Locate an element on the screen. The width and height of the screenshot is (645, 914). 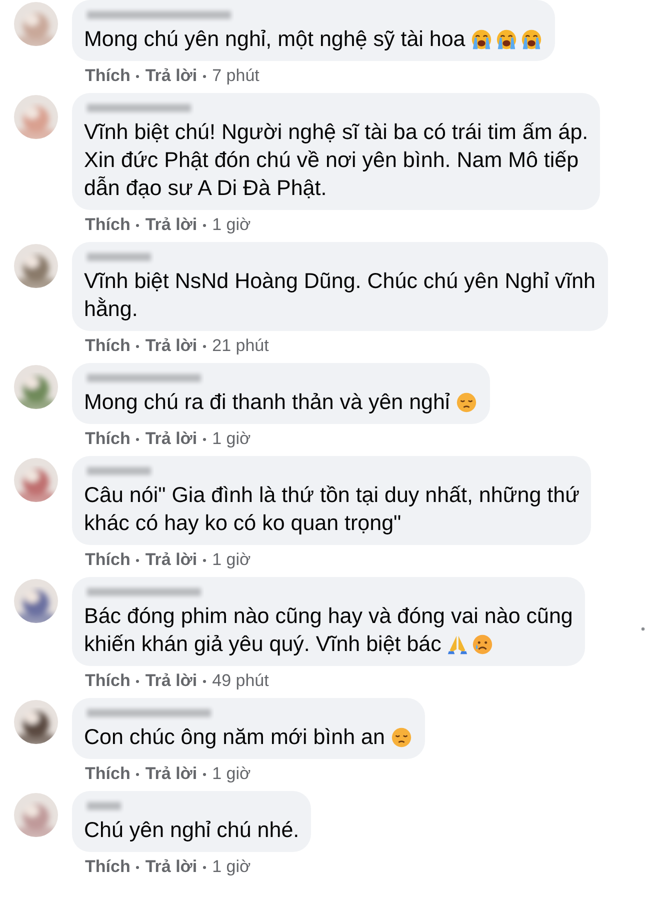
comment-text: khác có hay ko có ko quan trọng" is located at coordinates (243, 523).